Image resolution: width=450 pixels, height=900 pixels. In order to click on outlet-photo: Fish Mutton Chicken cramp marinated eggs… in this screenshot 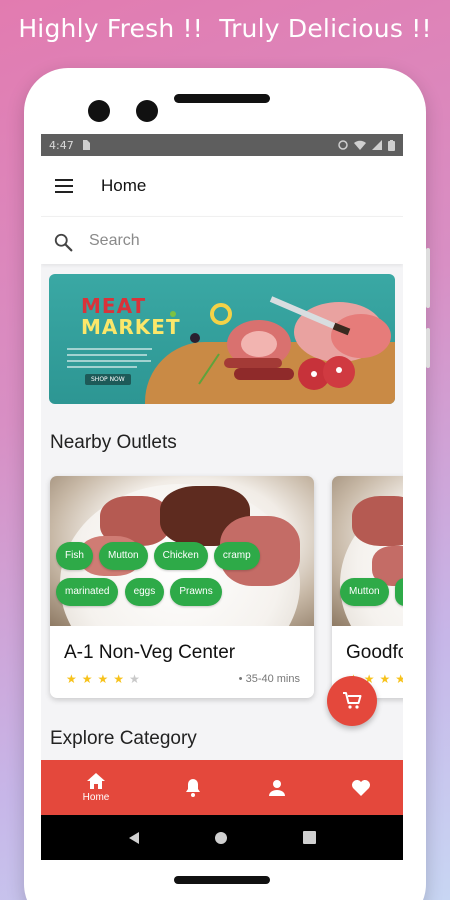, I will do `click(182, 551)`.